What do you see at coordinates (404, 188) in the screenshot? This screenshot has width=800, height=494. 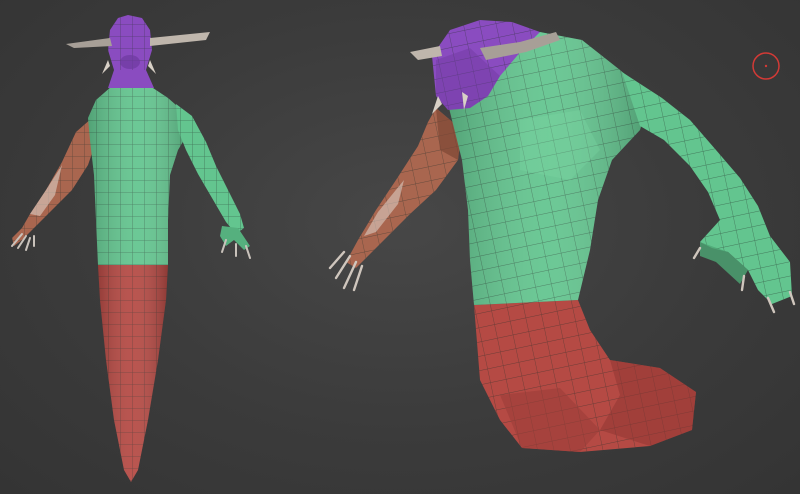 I see `arm-mesh-perspective-left` at bounding box center [404, 188].